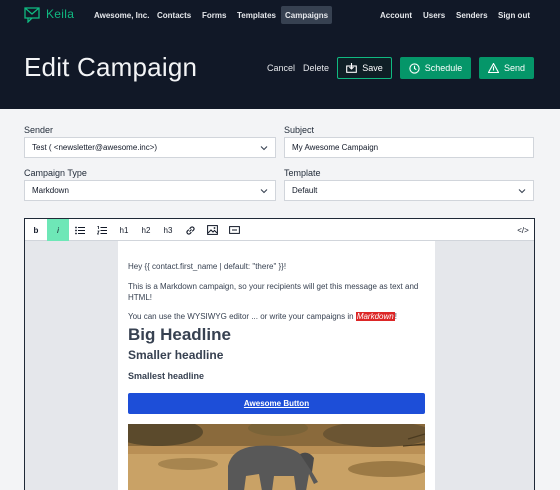 The width and height of the screenshot is (560, 490). What do you see at coordinates (168, 230) in the screenshot?
I see `heading3-button: h3` at bounding box center [168, 230].